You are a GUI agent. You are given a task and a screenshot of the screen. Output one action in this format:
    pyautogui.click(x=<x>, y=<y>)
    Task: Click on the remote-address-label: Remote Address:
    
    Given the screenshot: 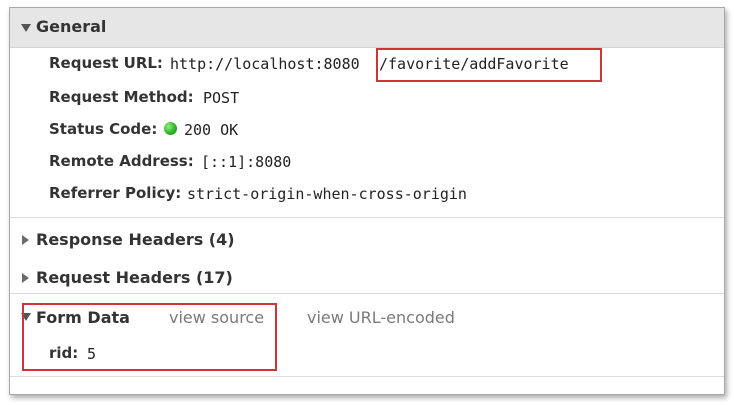 What is the action you would take?
    pyautogui.click(x=121, y=161)
    